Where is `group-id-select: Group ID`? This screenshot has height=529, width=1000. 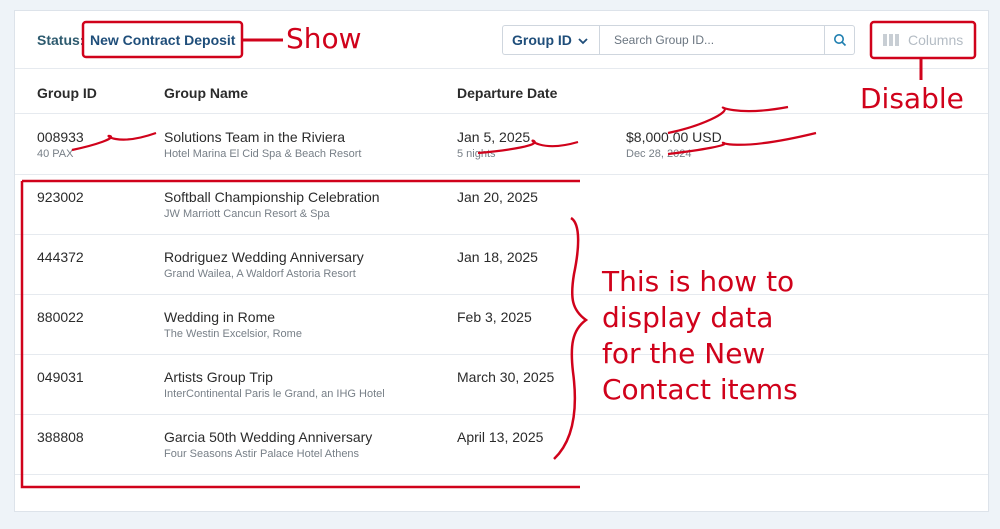 group-id-select: Group ID is located at coordinates (550, 40).